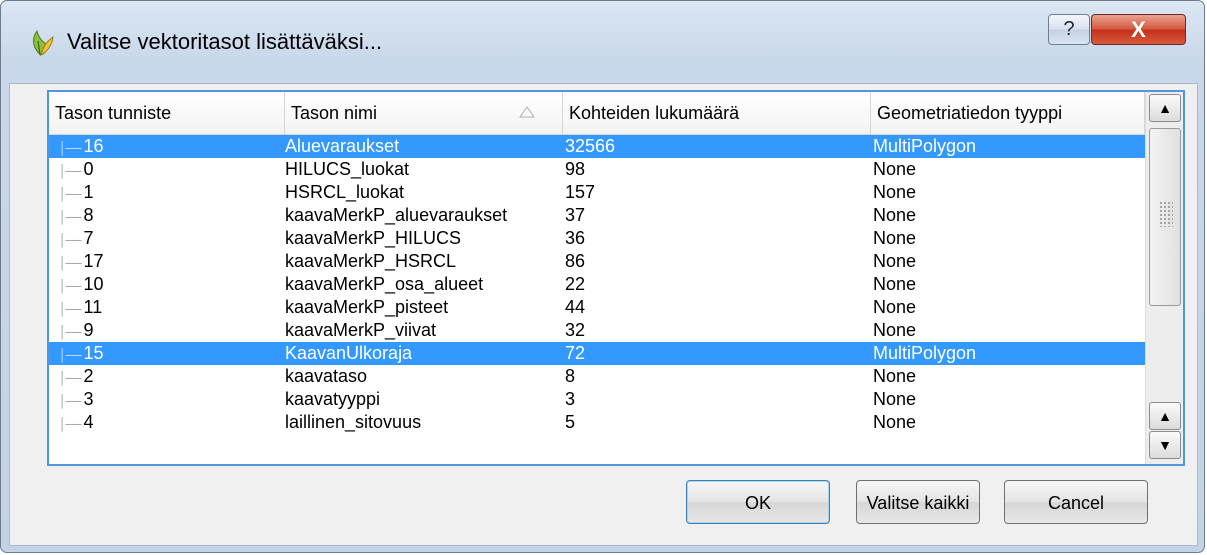 The width and height of the screenshot is (1207, 555). I want to click on feature-count-cell: 3, so click(570, 399).